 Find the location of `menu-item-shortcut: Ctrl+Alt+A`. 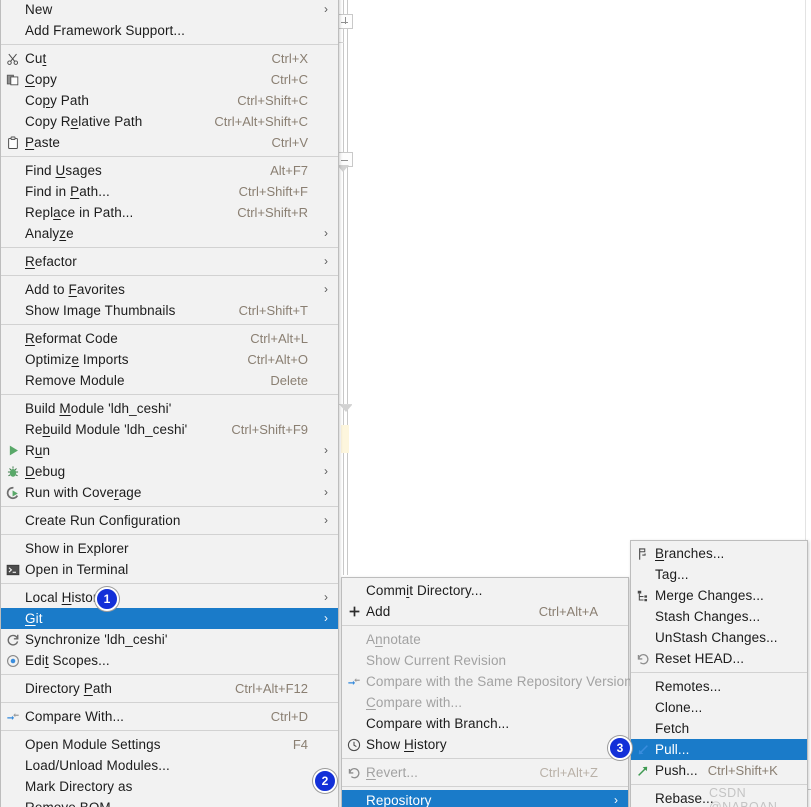

menu-item-shortcut: Ctrl+Alt+A is located at coordinates (568, 611).